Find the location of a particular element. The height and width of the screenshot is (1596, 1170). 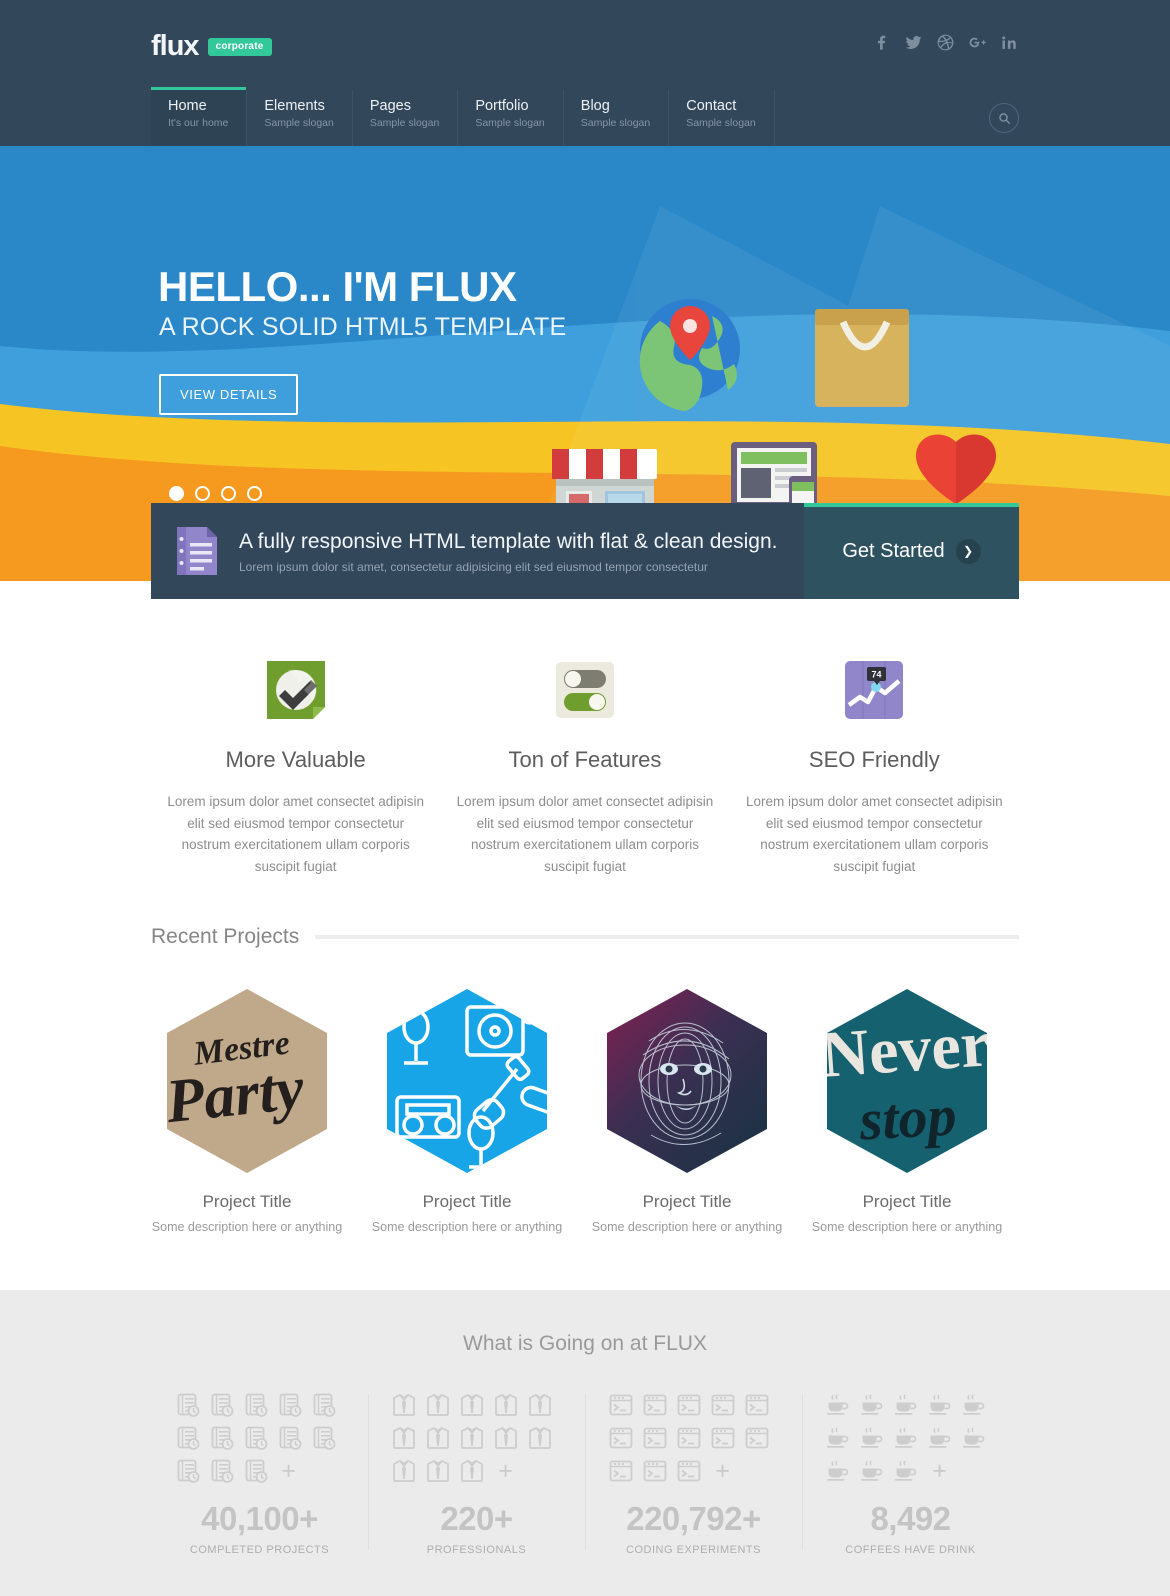

hero-title: HELLO... I'M FLUX is located at coordinates (337, 286).